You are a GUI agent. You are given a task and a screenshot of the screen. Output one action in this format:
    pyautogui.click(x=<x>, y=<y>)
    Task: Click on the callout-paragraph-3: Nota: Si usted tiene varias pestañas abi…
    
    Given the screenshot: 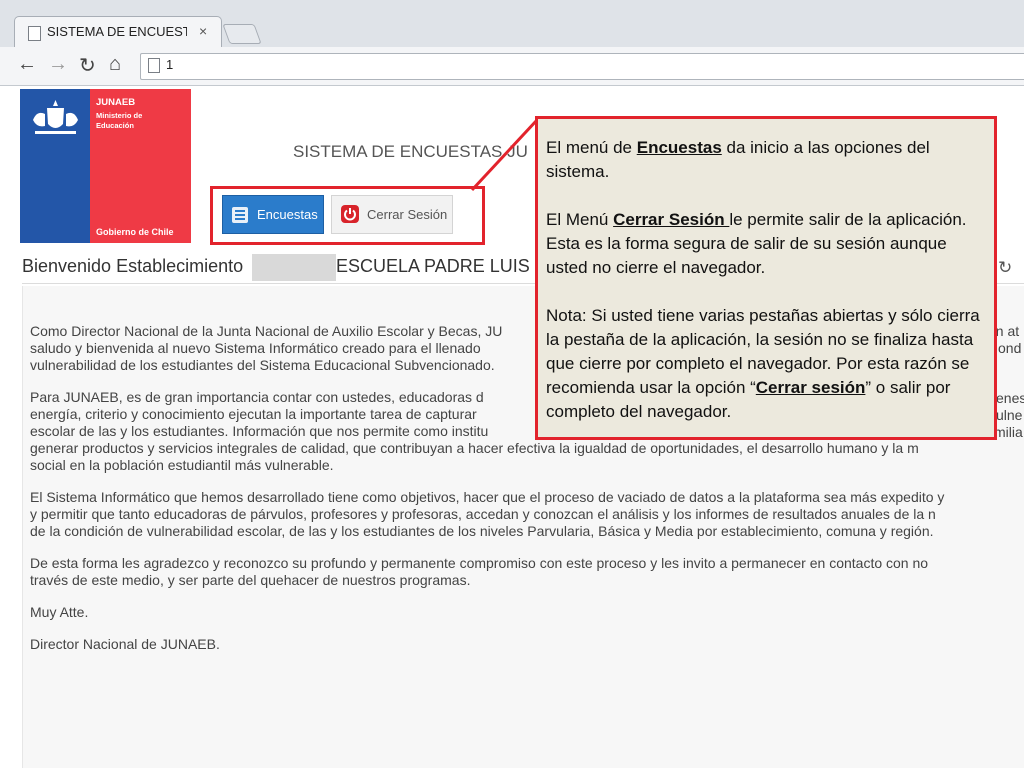 What is the action you would take?
    pyautogui.click(x=766, y=364)
    